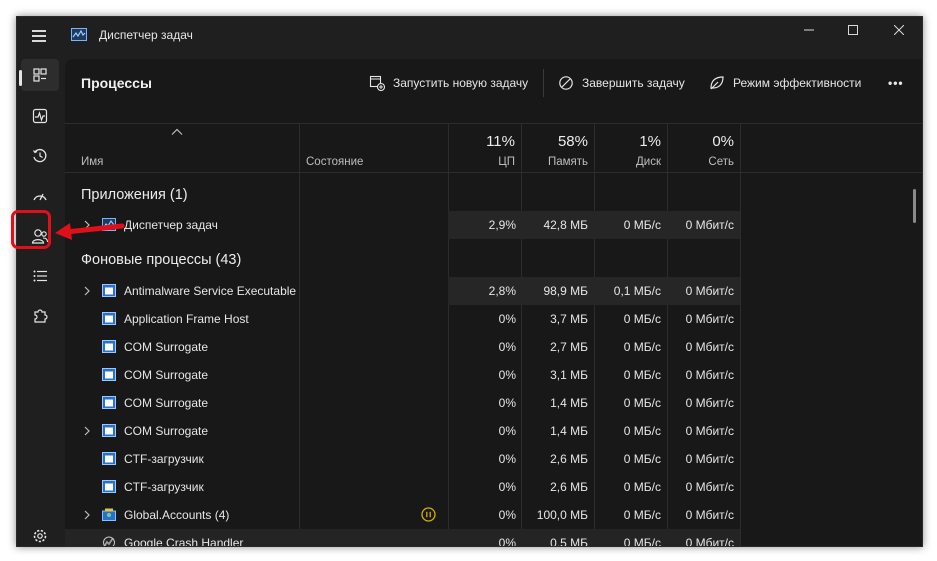 The image size is (937, 561). Describe the element at coordinates (109, 224) in the screenshot. I see `task-manager-process-icon` at that location.